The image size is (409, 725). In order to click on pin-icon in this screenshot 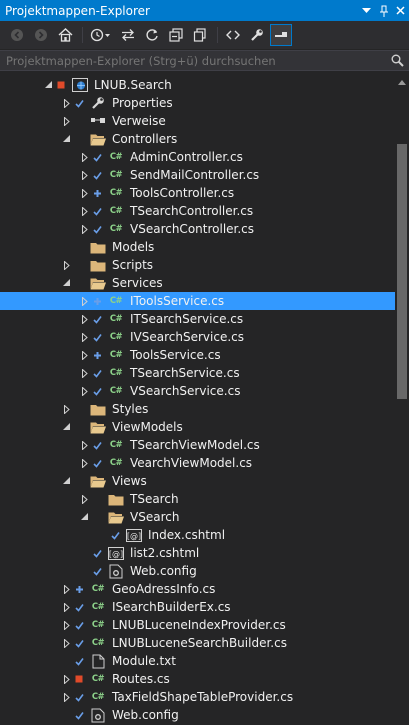, I will do `click(383, 10)`.